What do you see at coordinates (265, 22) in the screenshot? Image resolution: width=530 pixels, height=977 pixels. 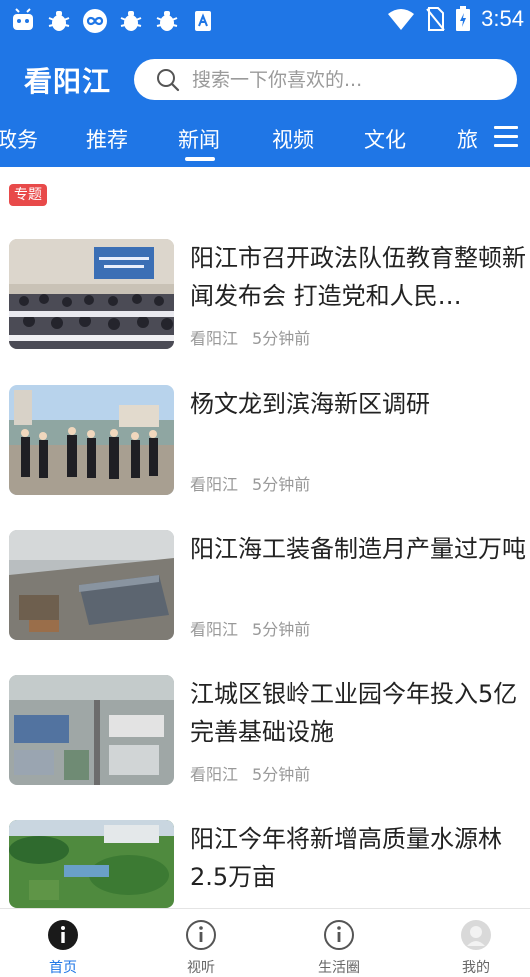 I see `status-bar: 3:54` at bounding box center [265, 22].